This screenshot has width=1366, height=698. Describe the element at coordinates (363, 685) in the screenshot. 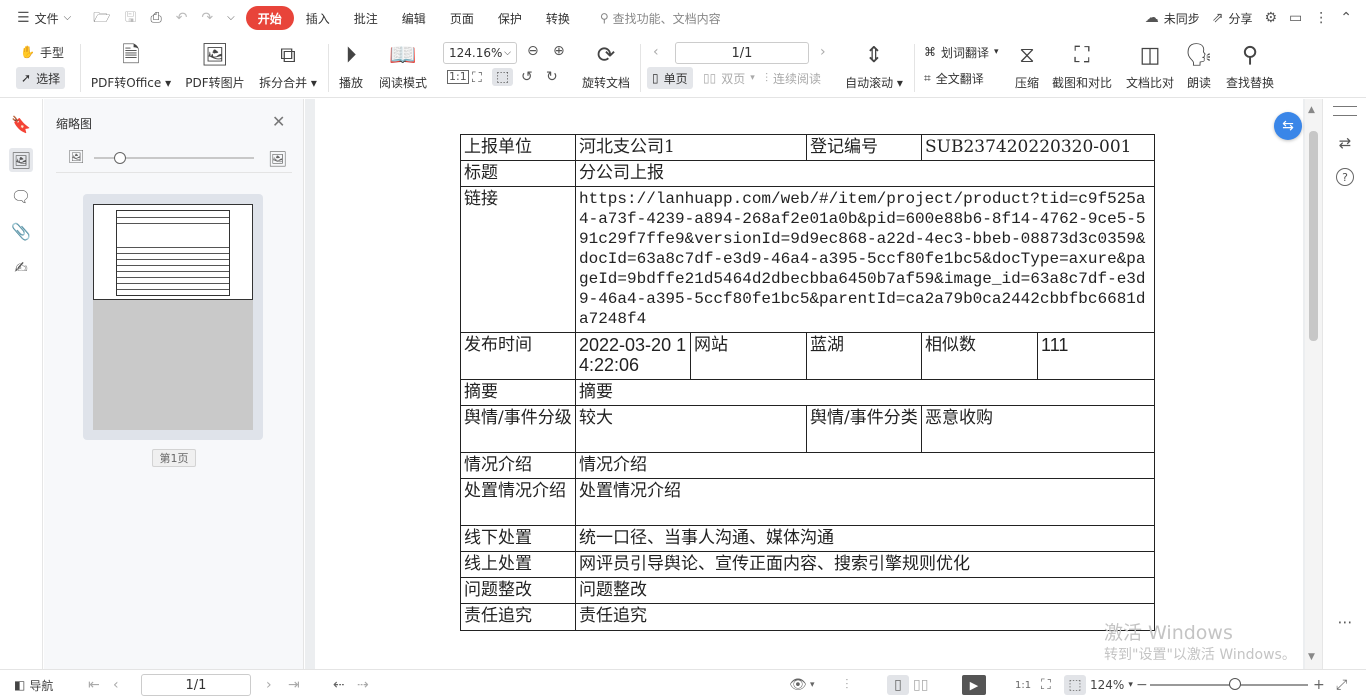

I see `forward-icon: ⇢` at that location.